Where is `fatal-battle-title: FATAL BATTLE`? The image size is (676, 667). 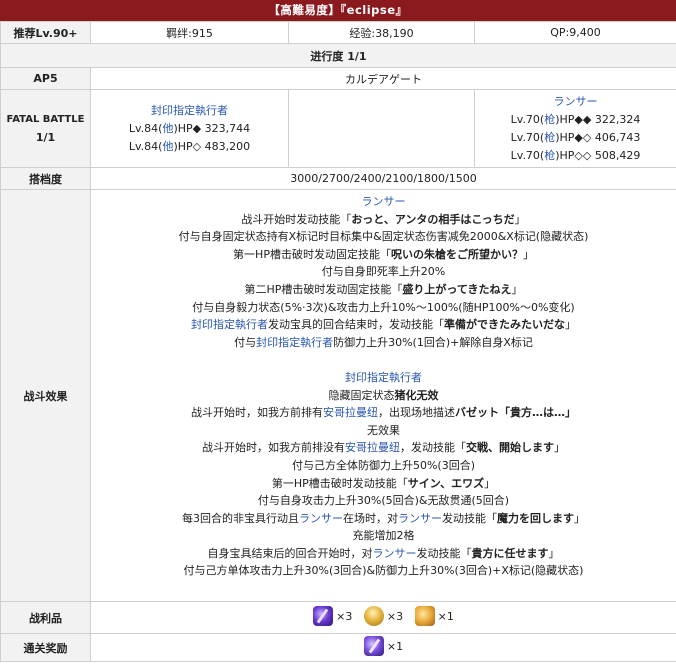 fatal-battle-title: FATAL BATTLE is located at coordinates (45, 119).